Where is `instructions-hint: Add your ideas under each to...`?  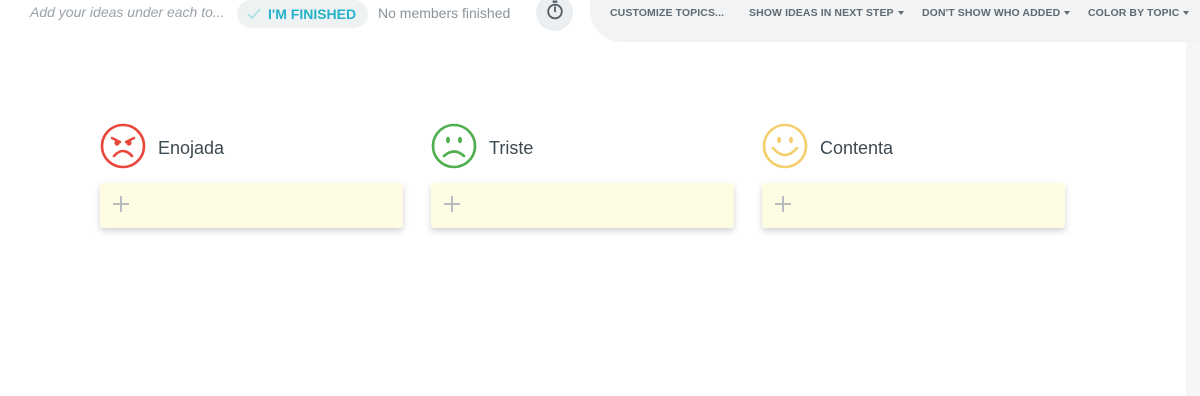 instructions-hint: Add your ideas under each to... is located at coordinates (127, 12).